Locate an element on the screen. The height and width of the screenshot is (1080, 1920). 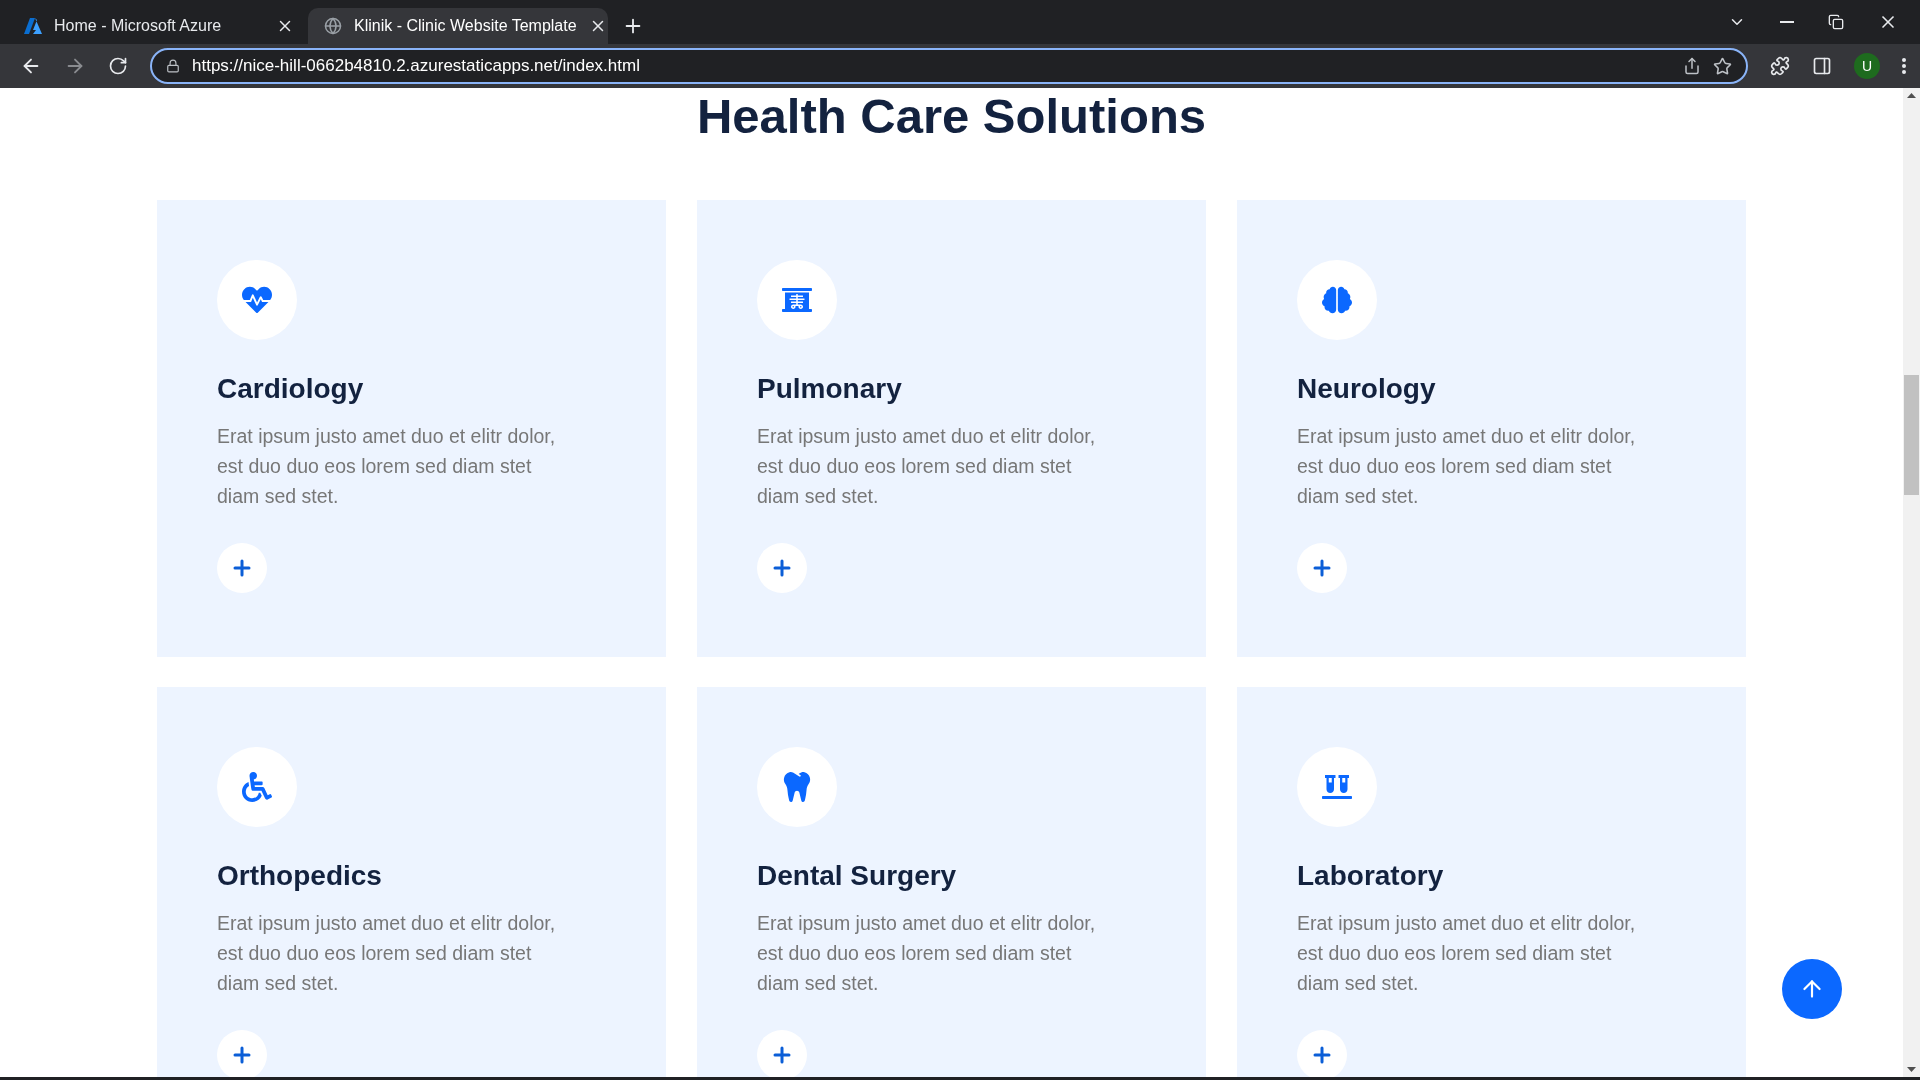
more-icon is located at coordinates (1904, 66).